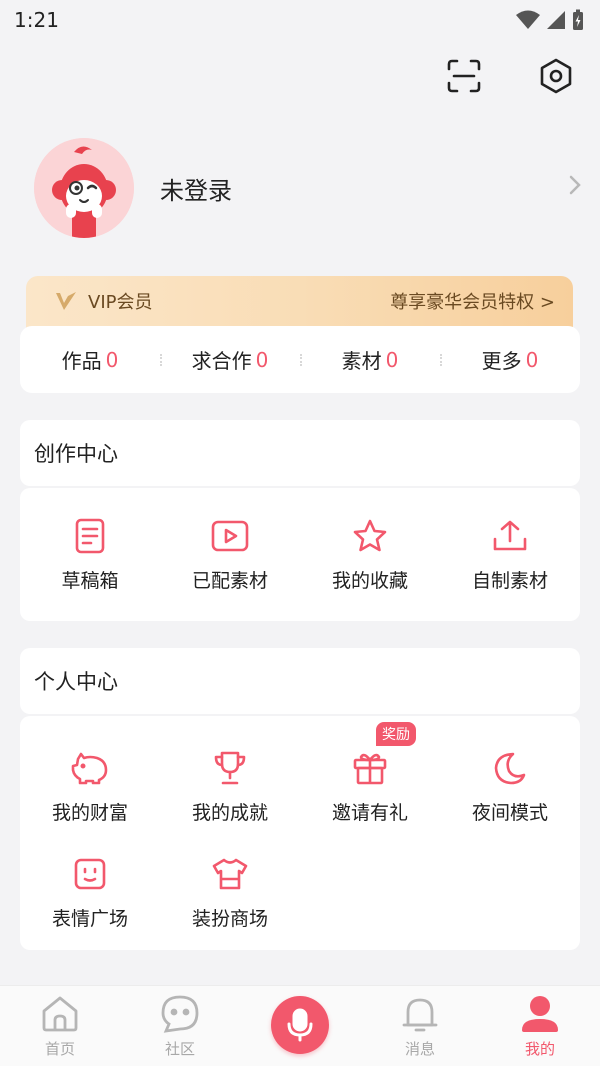 Image resolution: width=600 pixels, height=1066 pixels. I want to click on self-made-materials-item: 自制素材, so click(510, 554).